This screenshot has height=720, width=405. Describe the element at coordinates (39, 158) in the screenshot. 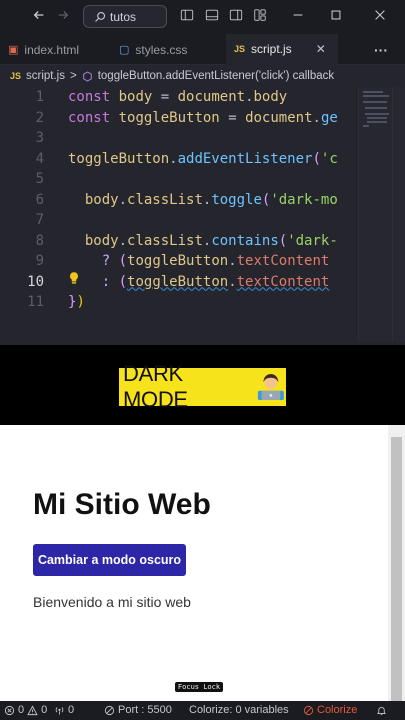

I see `line-number: 4` at that location.